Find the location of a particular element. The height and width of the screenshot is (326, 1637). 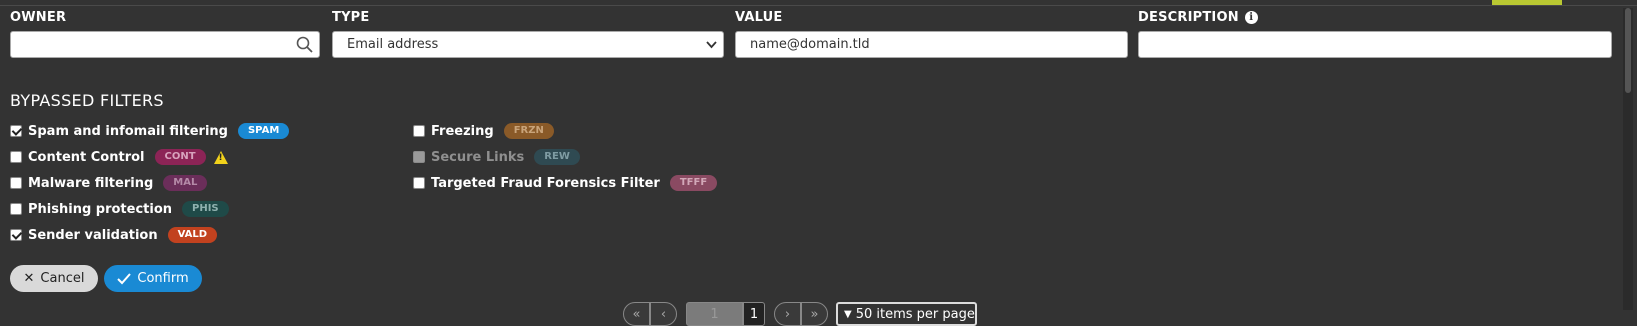

description-label: DESCRIPTION is located at coordinates (1188, 17).